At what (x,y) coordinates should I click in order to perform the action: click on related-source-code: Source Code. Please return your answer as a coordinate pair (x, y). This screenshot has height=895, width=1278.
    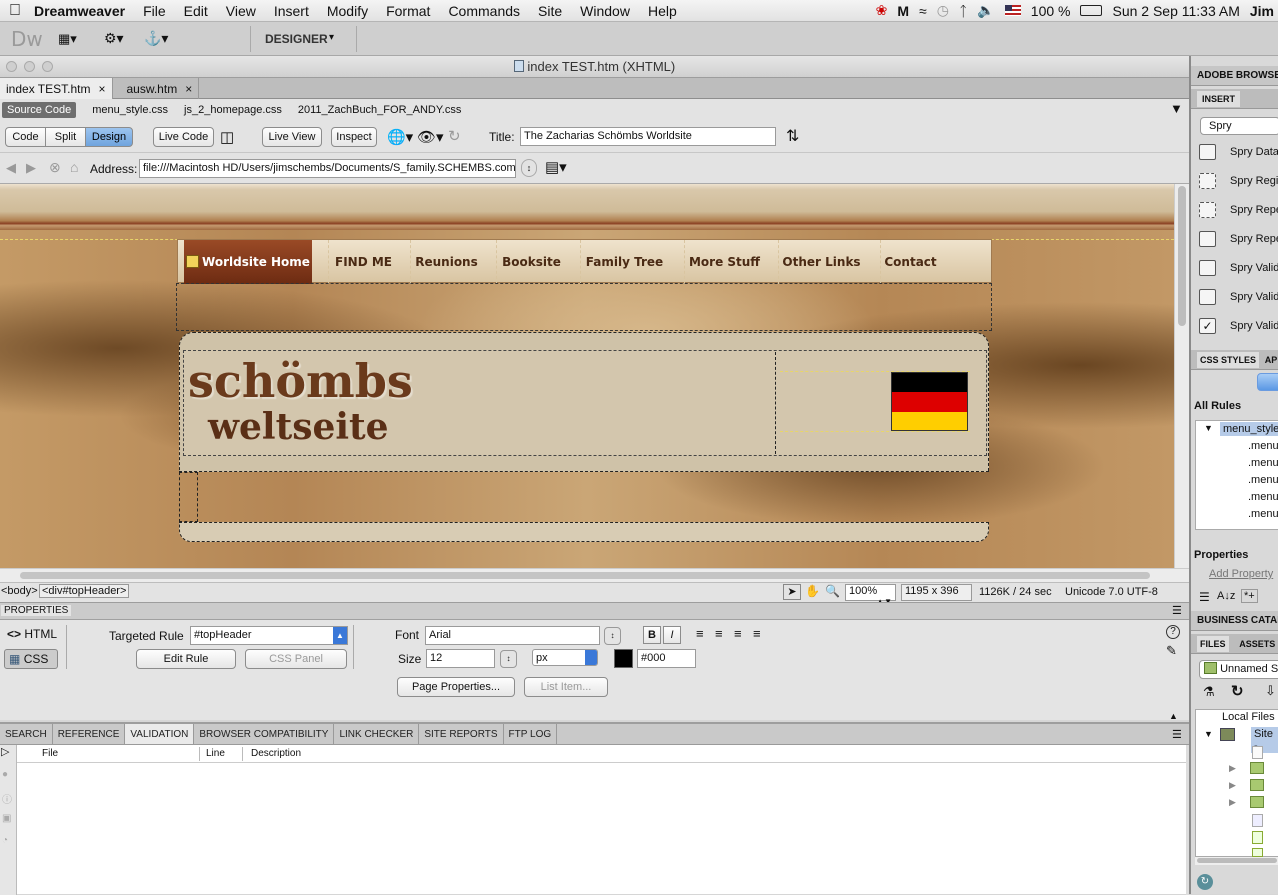
    Looking at the image, I should click on (39, 110).